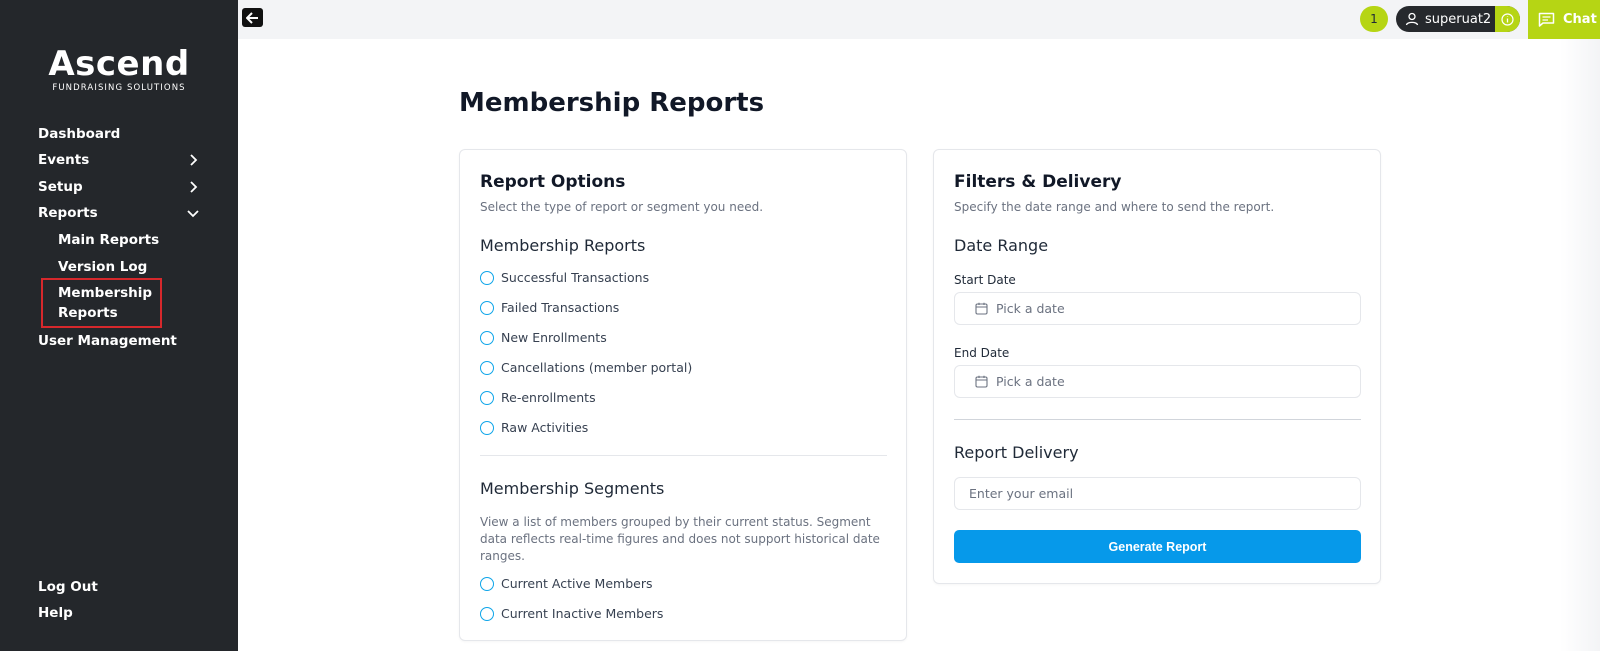 This screenshot has height=651, width=1600. What do you see at coordinates (575, 277) in the screenshot?
I see `radio-label: Successful Transactions` at bounding box center [575, 277].